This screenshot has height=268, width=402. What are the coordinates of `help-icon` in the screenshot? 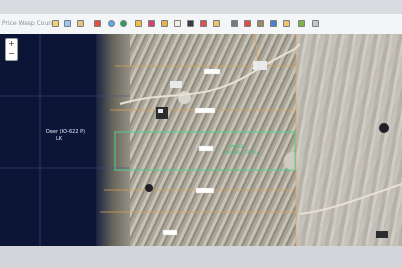 It's located at (260, 23).